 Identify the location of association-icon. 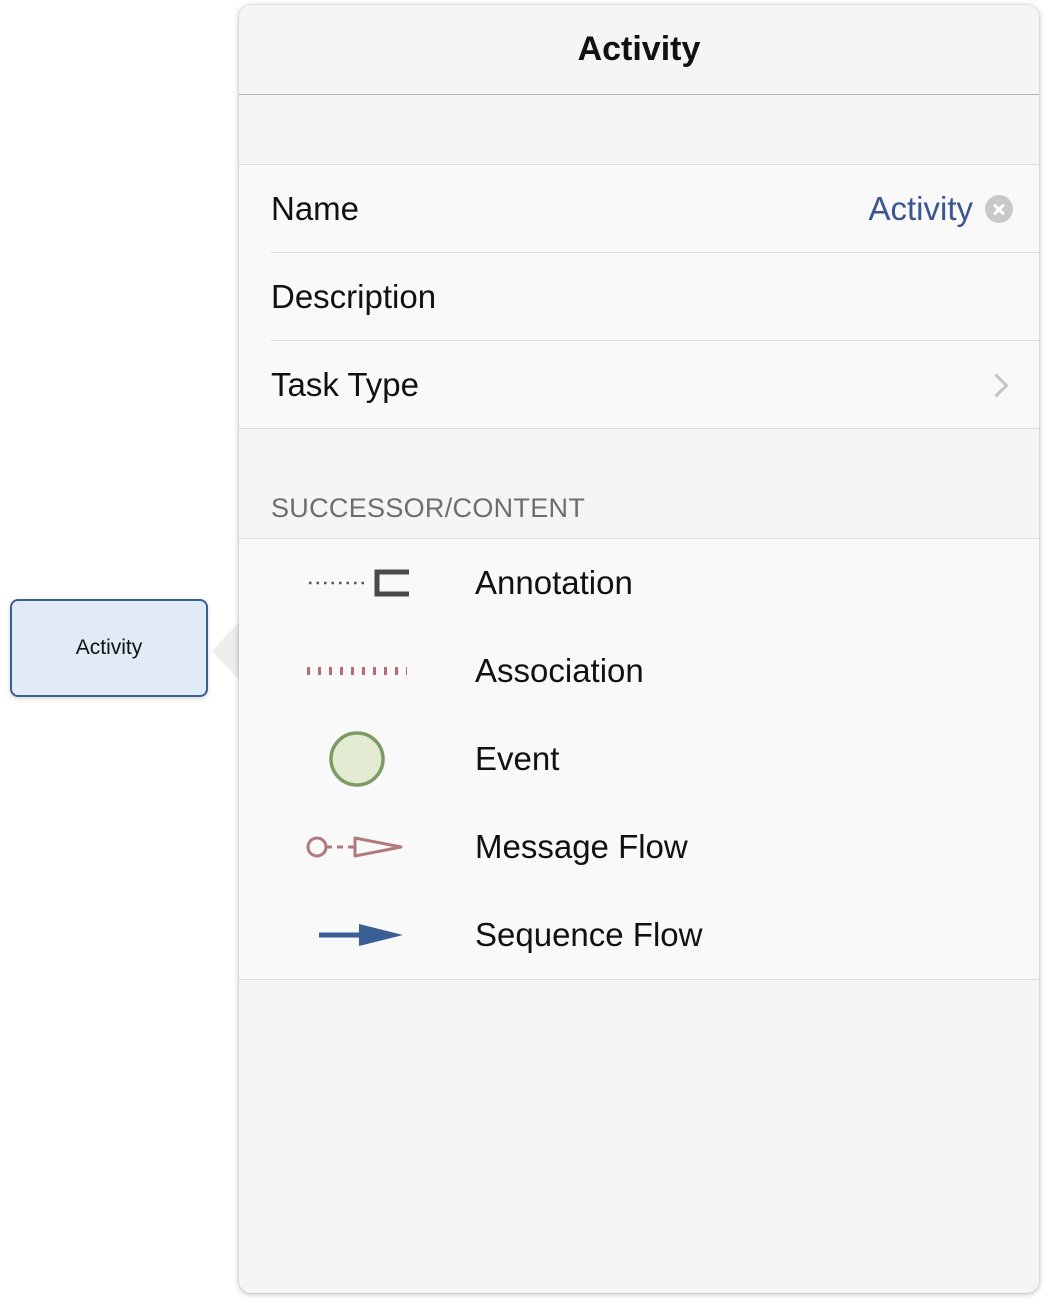
(357, 671).